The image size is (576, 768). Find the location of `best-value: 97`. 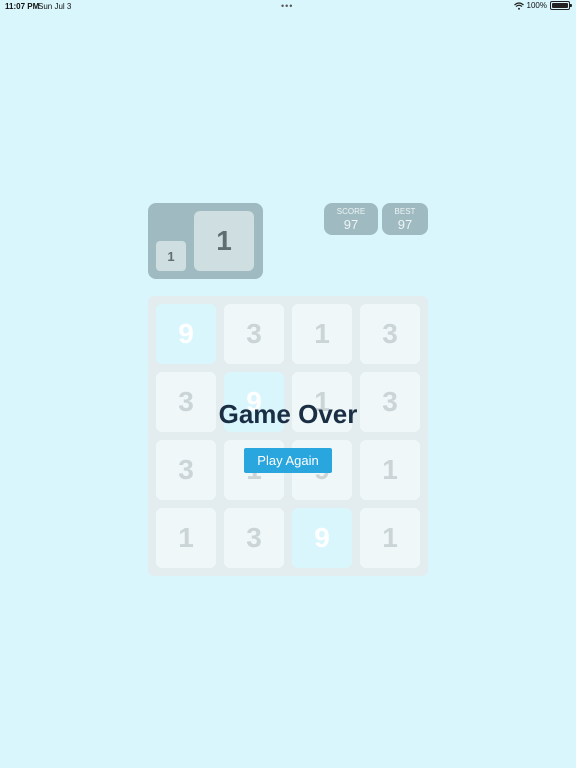

best-value: 97 is located at coordinates (405, 224).